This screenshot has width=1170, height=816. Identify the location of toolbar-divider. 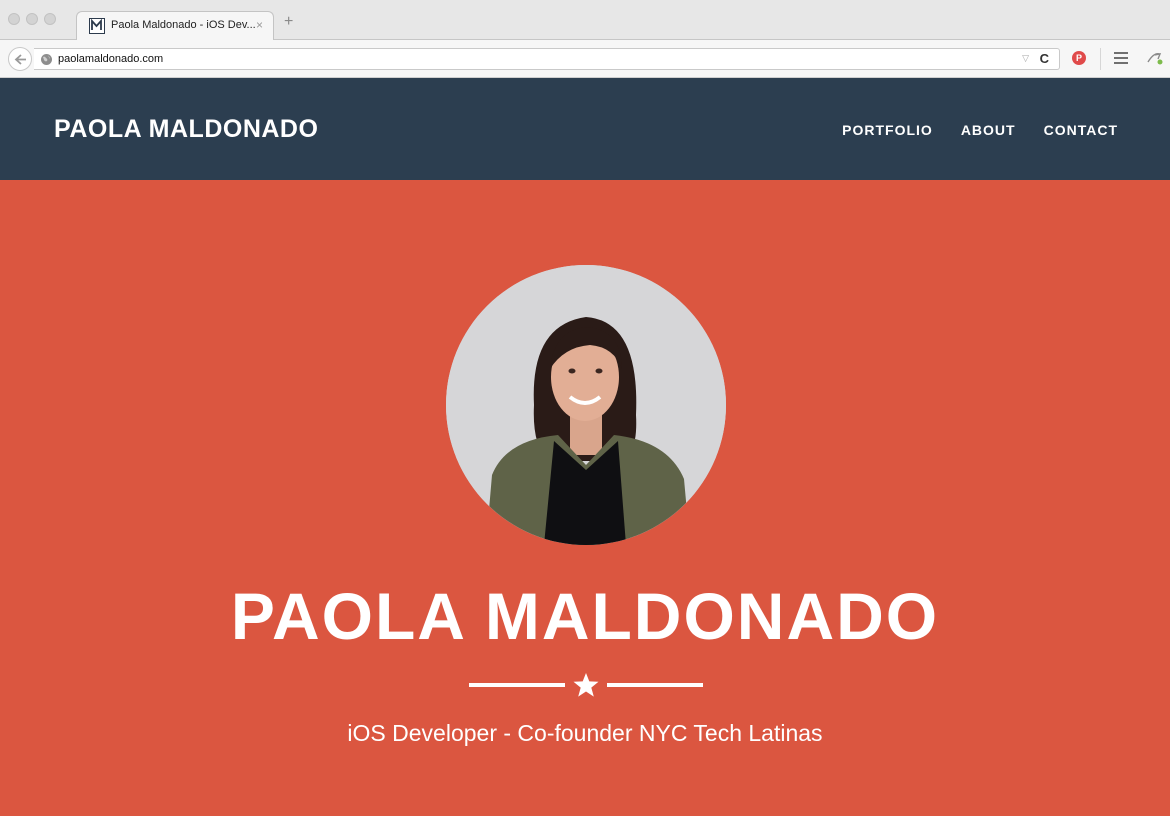
(1100, 59).